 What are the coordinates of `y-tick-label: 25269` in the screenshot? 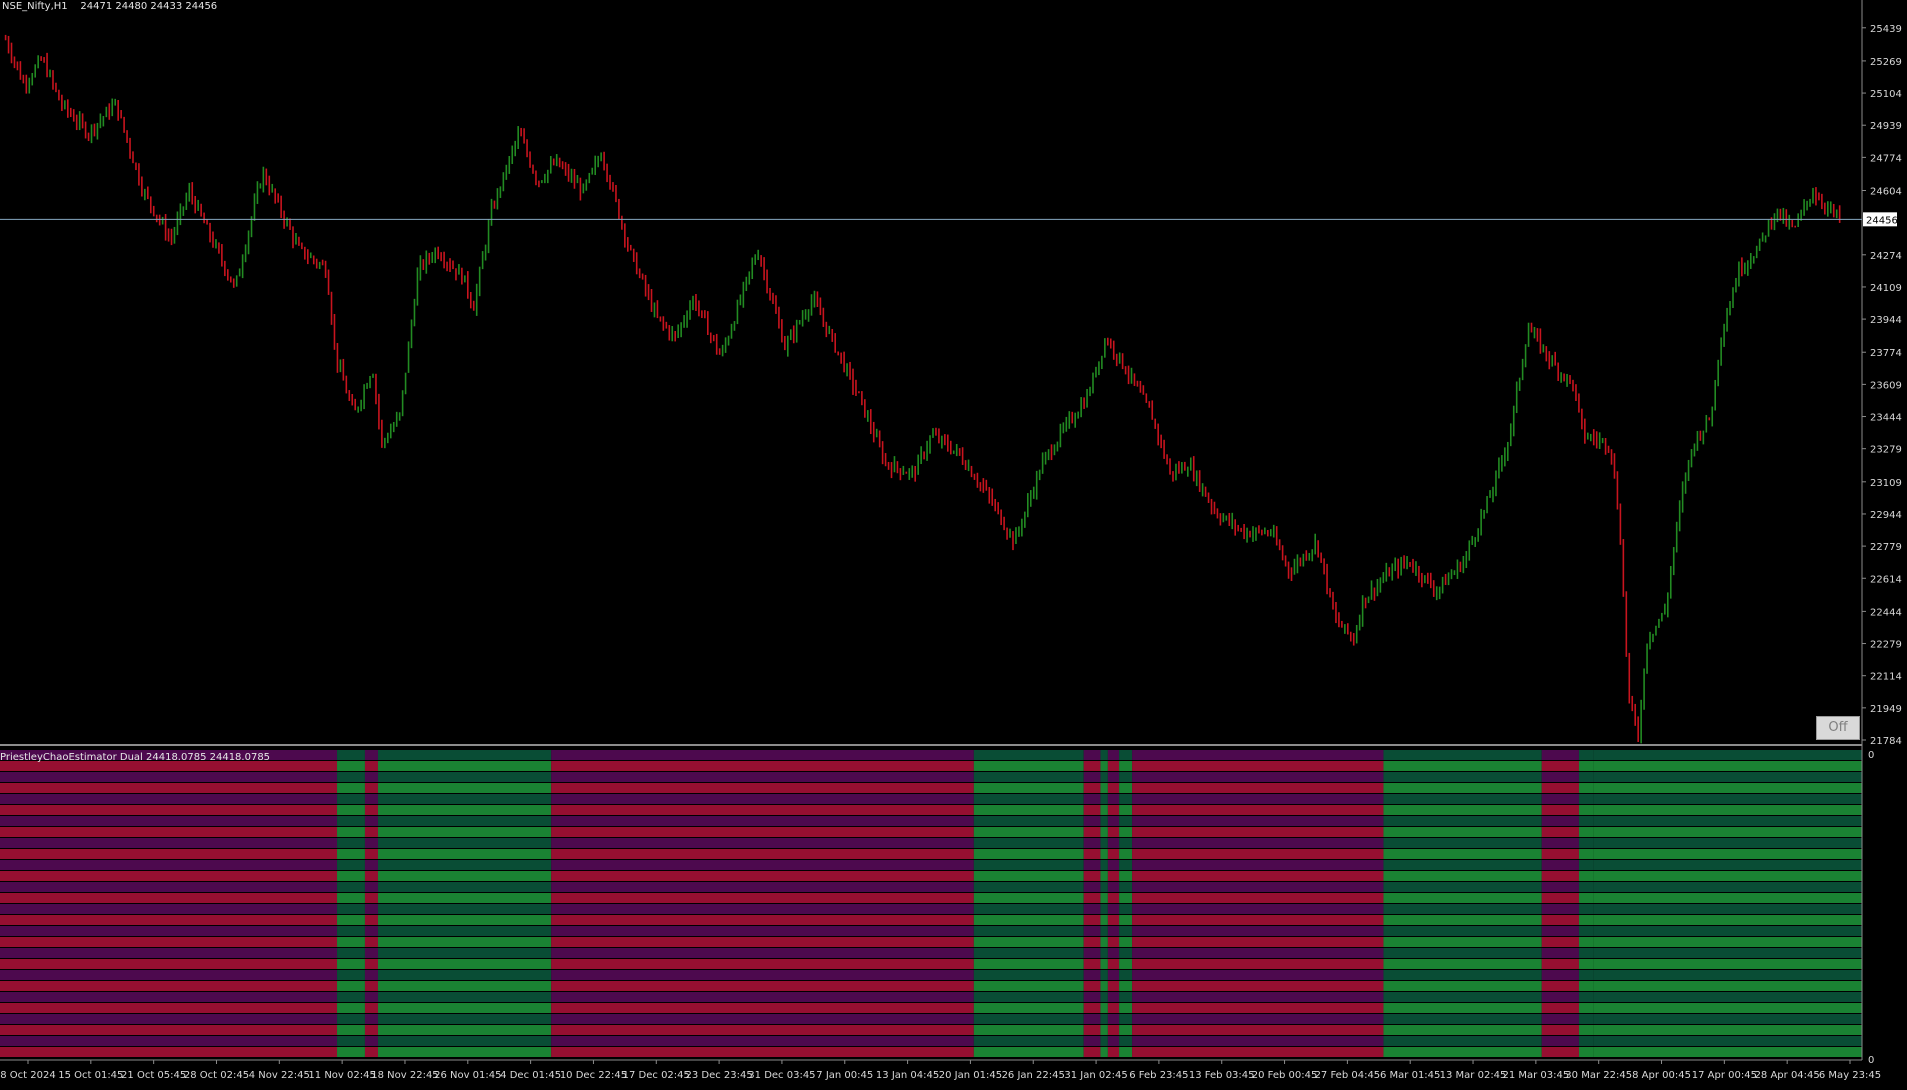 It's located at (1886, 62).